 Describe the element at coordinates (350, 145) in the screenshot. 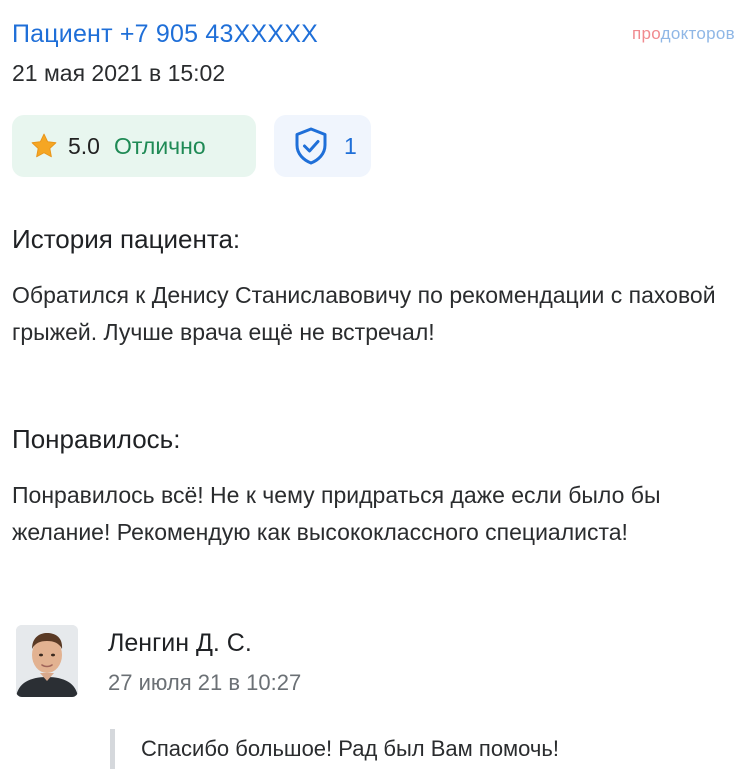

I see `verified-count: 1` at that location.